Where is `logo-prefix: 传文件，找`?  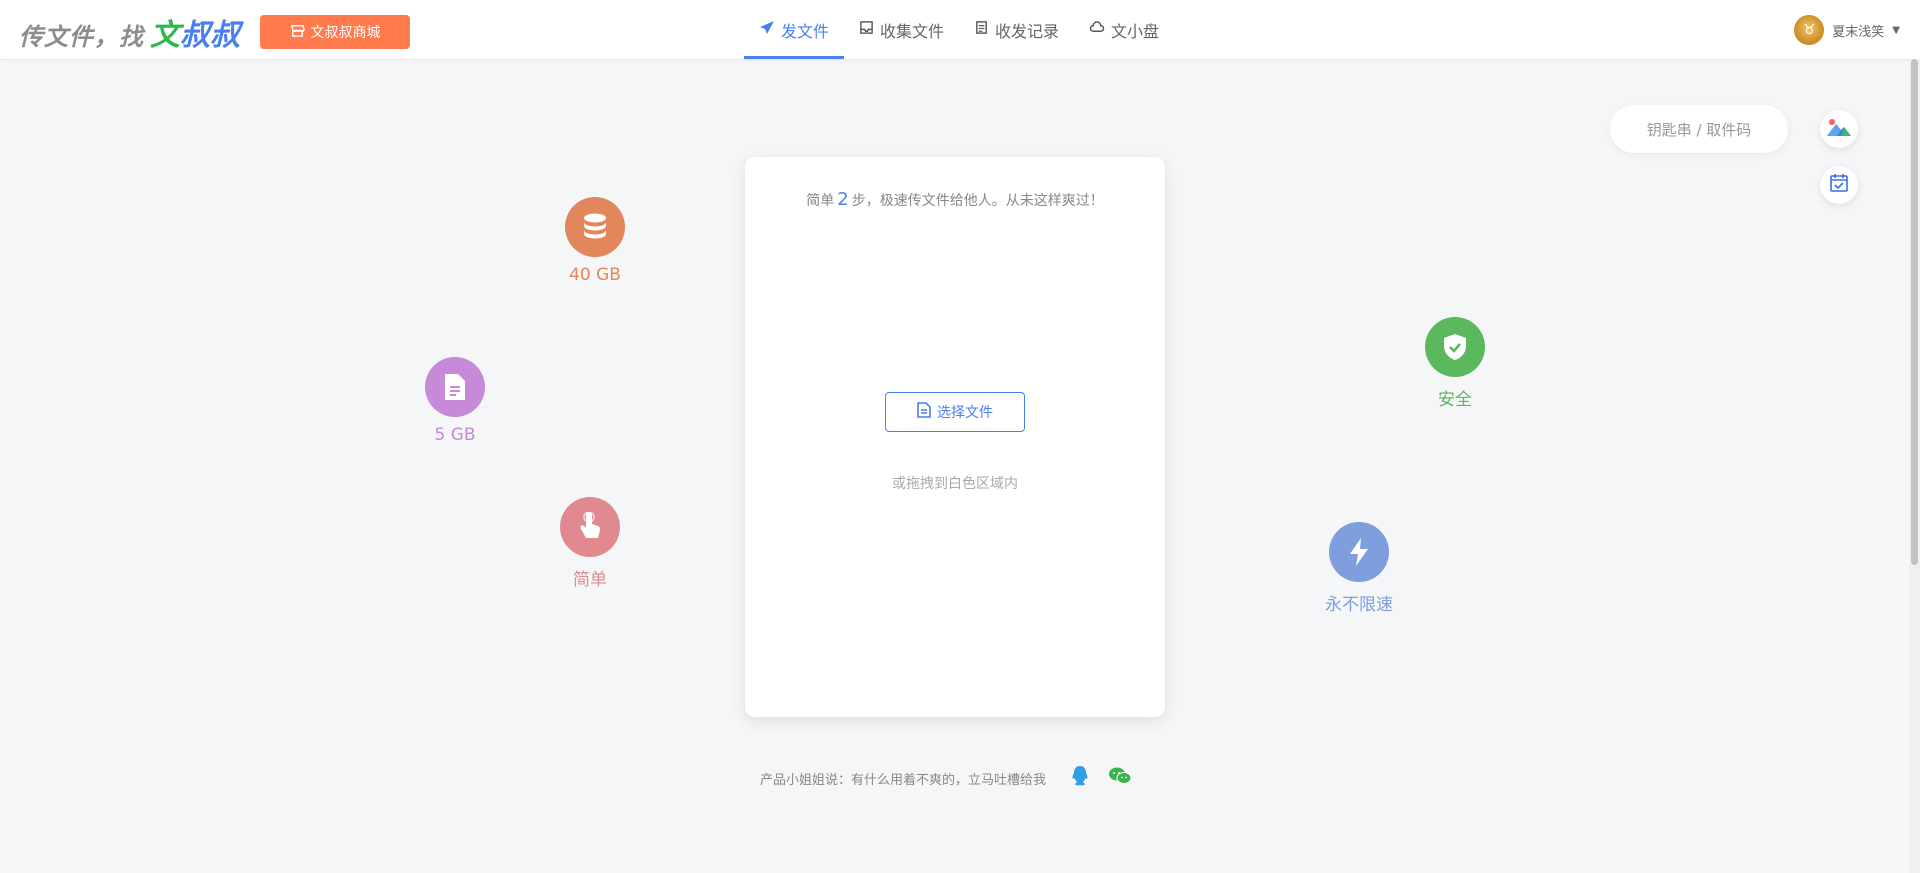
logo-prefix: 传文件，找 is located at coordinates (81, 37).